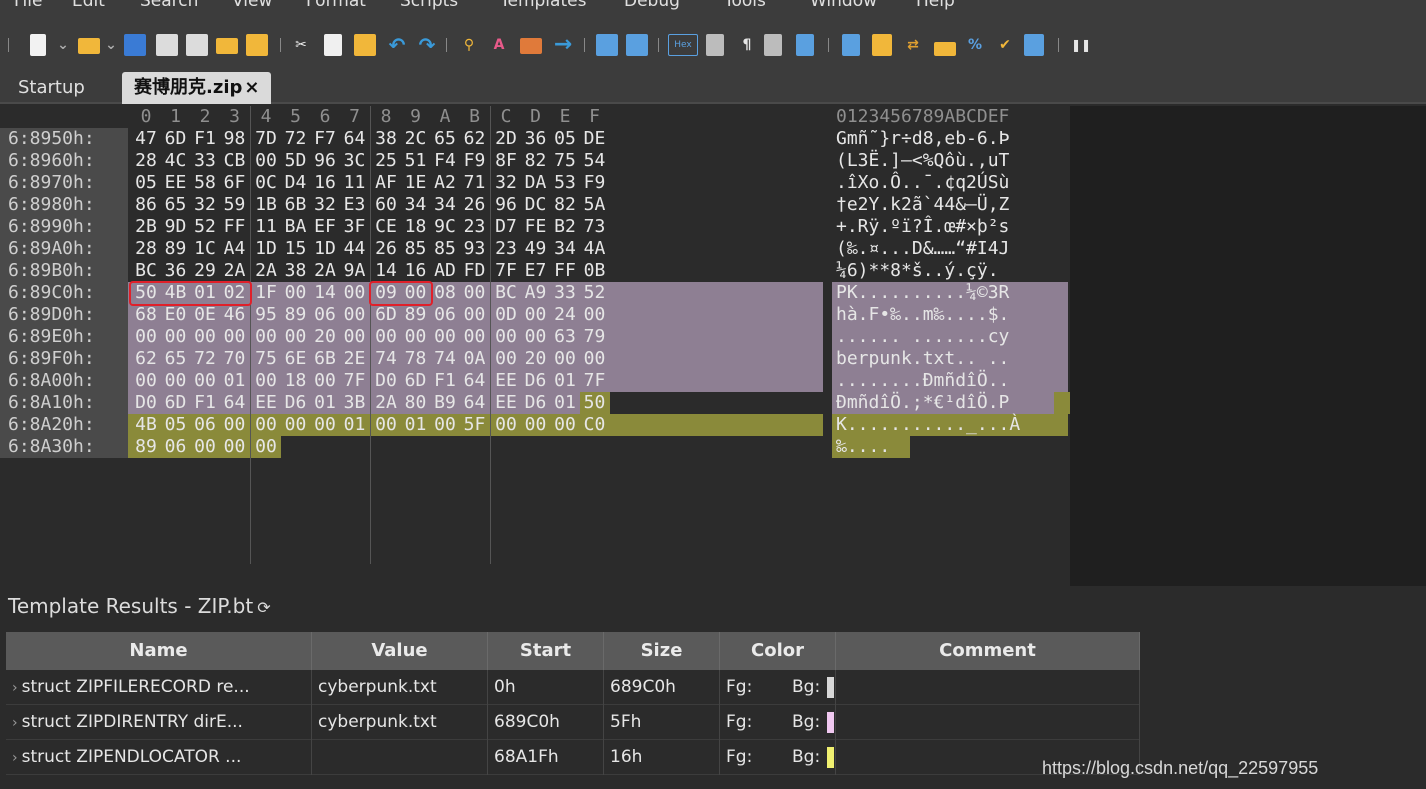 Image resolution: width=1426 pixels, height=789 pixels. Describe the element at coordinates (386, 359) in the screenshot. I see `hex-byte: 74` at that location.